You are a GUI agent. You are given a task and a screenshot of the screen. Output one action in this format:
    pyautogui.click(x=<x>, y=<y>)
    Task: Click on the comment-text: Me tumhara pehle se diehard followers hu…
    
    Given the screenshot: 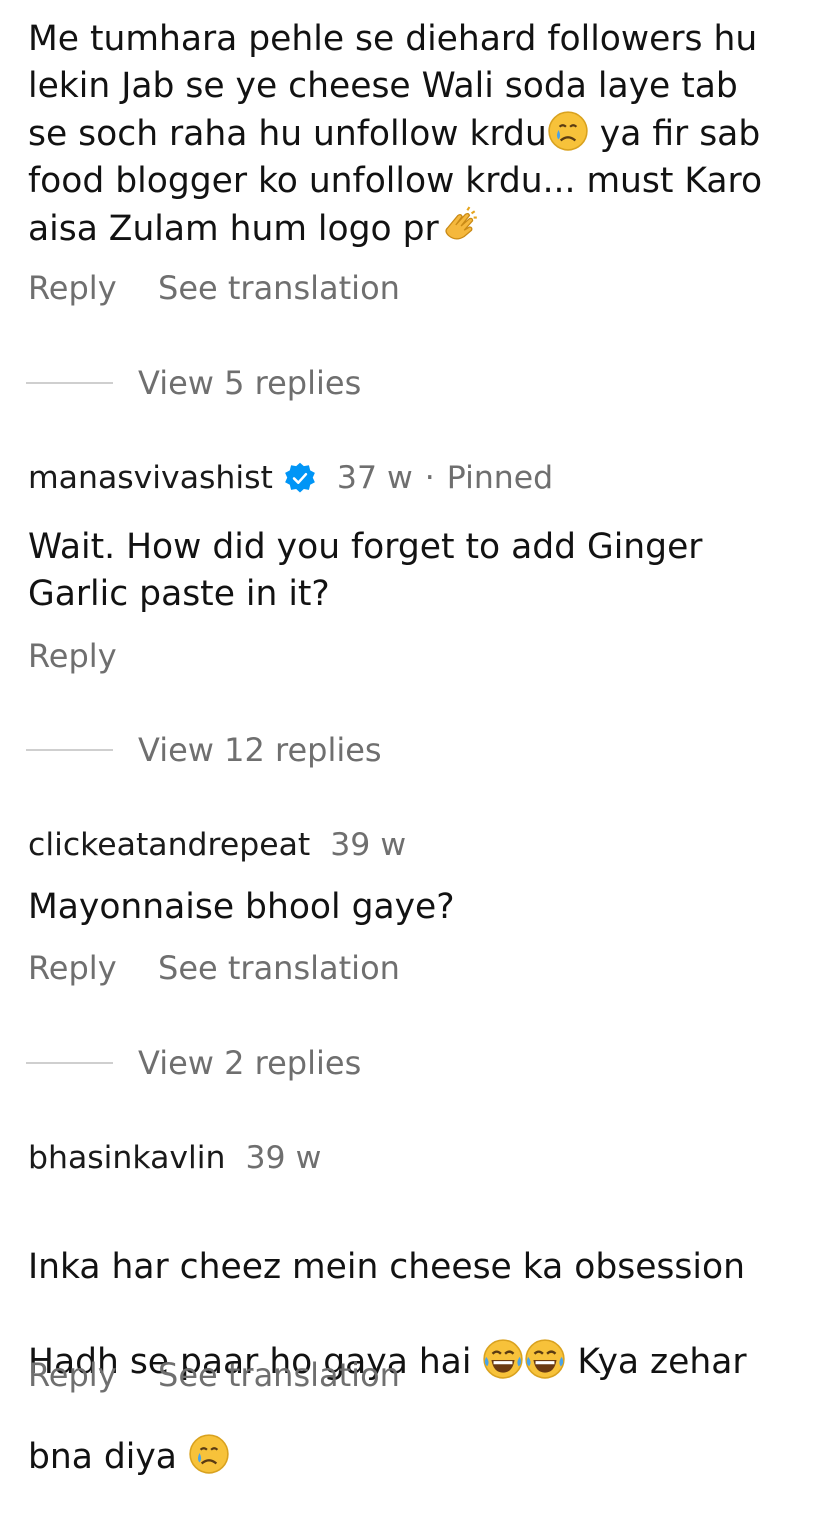 What is the action you would take?
    pyautogui.click(x=413, y=134)
    